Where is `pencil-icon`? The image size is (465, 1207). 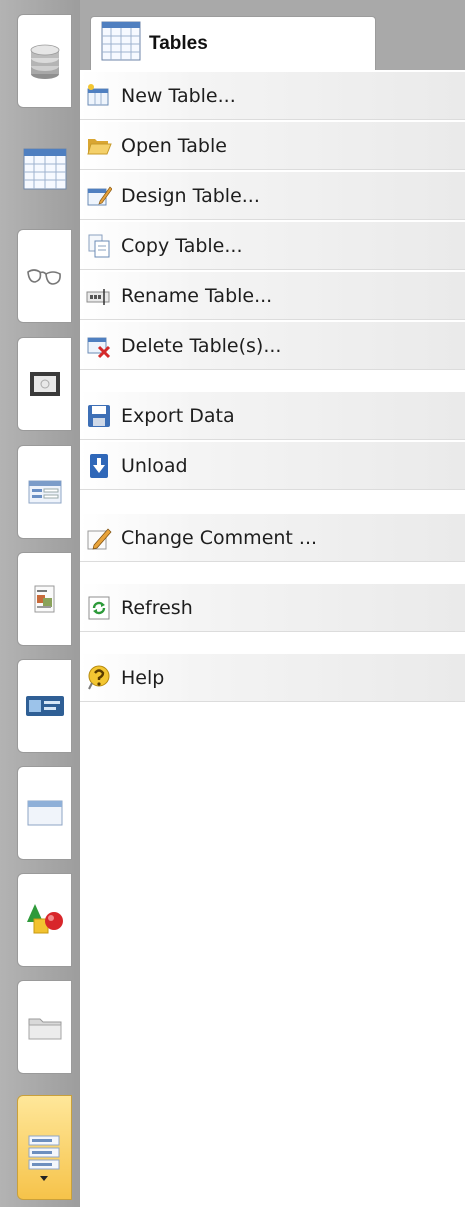
pencil-icon is located at coordinates (99, 538).